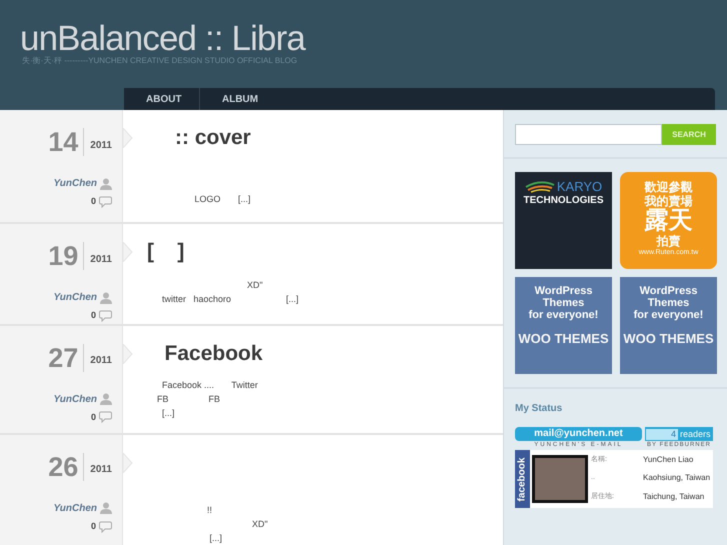 Image resolution: width=727 pixels, height=545 pixels. I want to click on excerpt-line: !!, so click(210, 510).